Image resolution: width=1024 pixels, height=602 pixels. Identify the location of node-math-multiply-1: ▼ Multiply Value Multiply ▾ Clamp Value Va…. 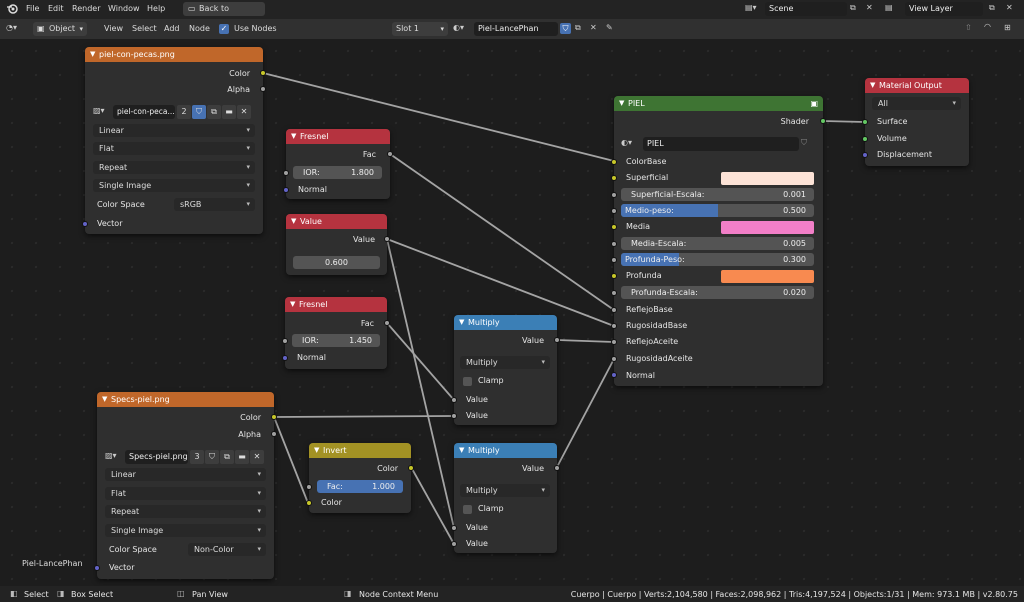
(505, 370).